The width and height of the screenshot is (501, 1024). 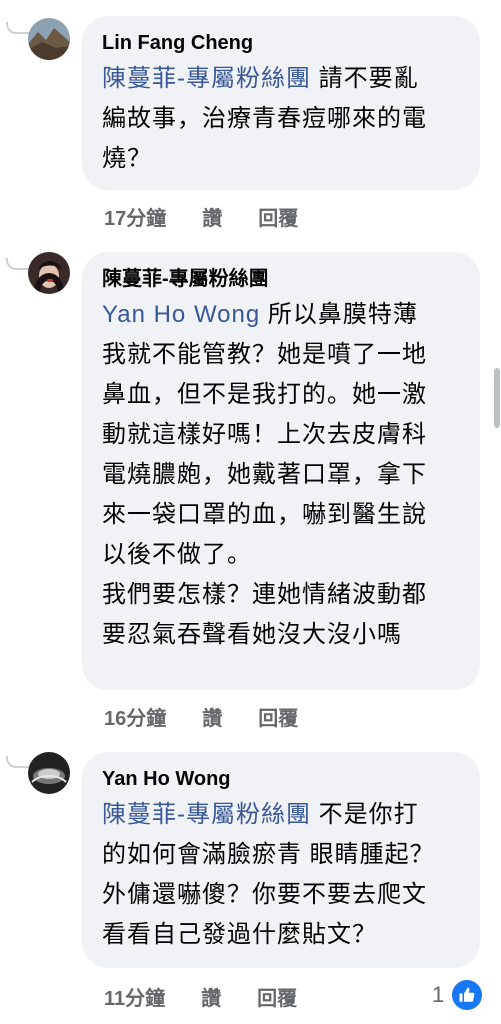 What do you see at coordinates (264, 894) in the screenshot?
I see `comment-line: 外傭還嚇傻？你要不要去爬文` at bounding box center [264, 894].